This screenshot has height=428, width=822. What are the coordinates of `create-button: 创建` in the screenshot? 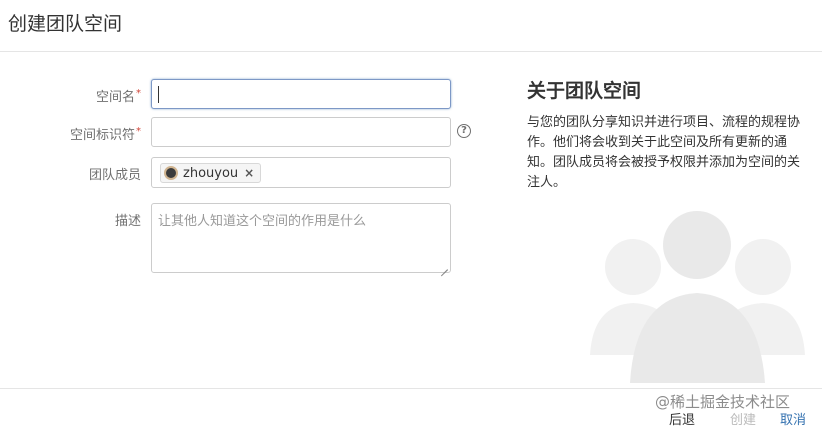 It's located at (743, 418).